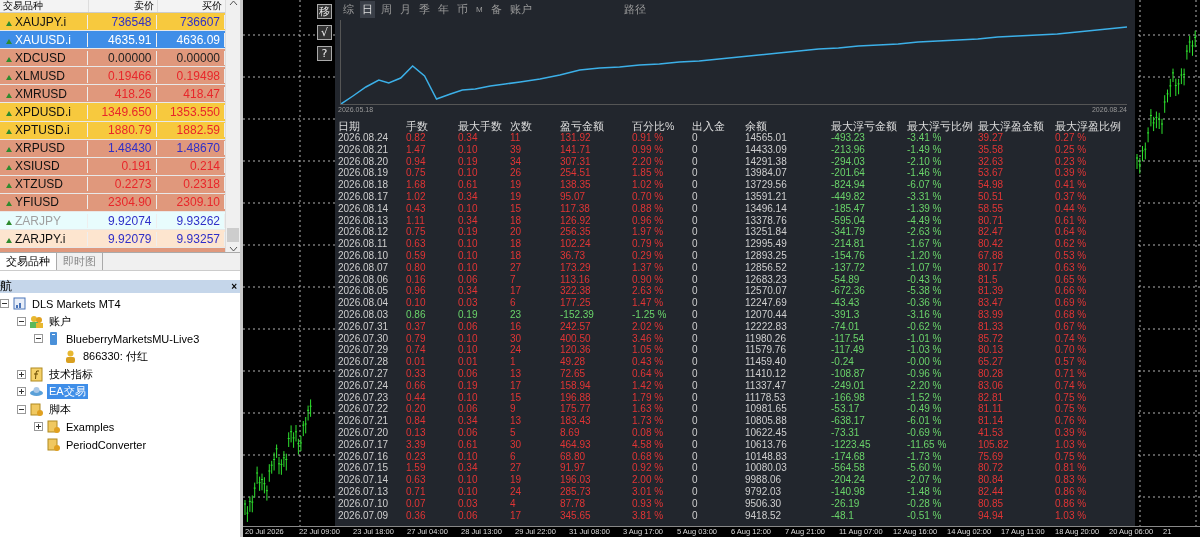  What do you see at coordinates (115, 357) in the screenshot?
I see `tree-item: 866330: 付红` at bounding box center [115, 357].